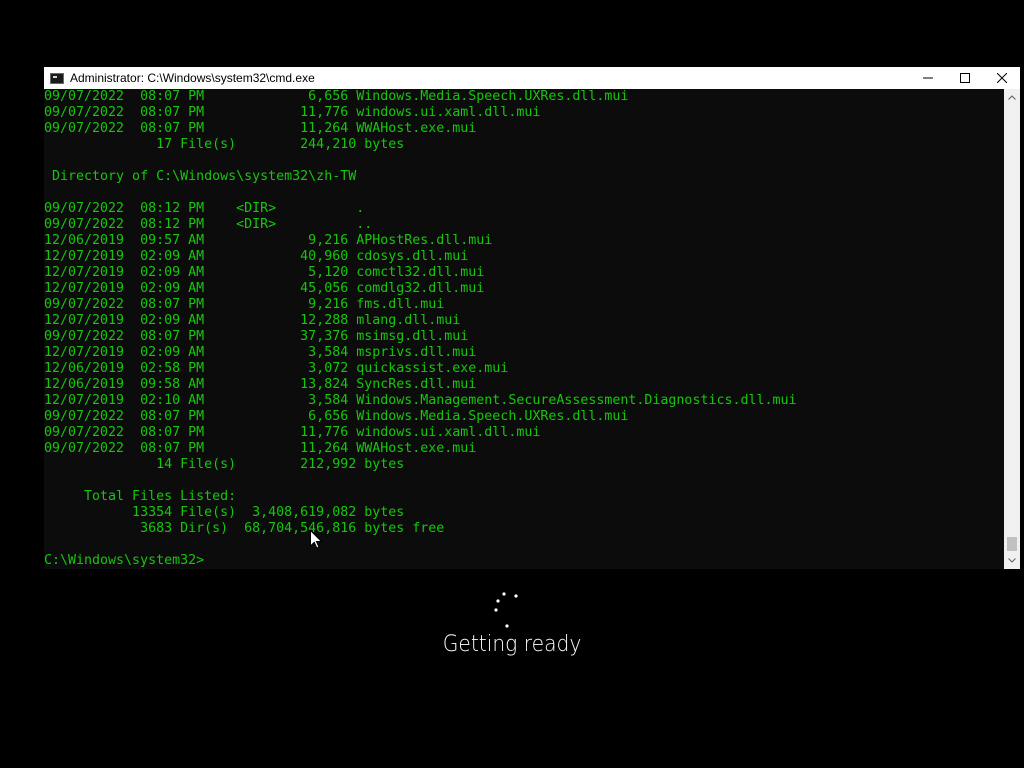 This screenshot has width=1024, height=768. I want to click on console-line: 3683 Dir(s) 68,704,546,816 bytes free, so click(244, 528).